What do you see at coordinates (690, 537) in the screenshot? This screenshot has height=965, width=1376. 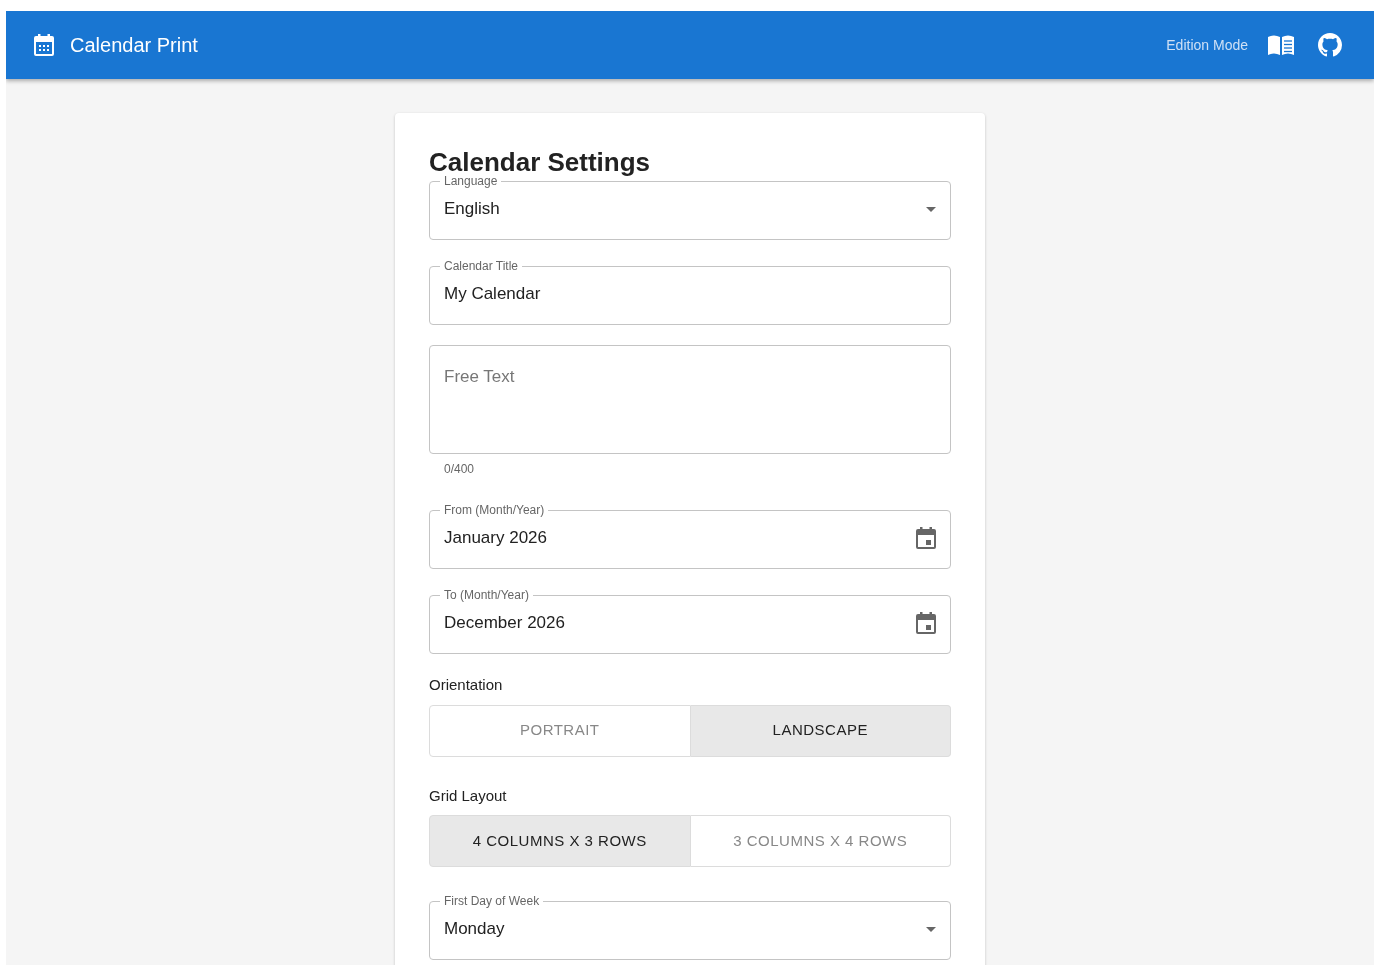 I see `date-field: From (Month/Year) January 2026` at bounding box center [690, 537].